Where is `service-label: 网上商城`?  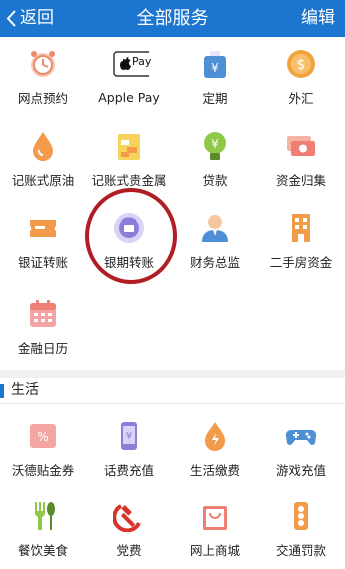
service-label: 网上商城 is located at coordinates (214, 550).